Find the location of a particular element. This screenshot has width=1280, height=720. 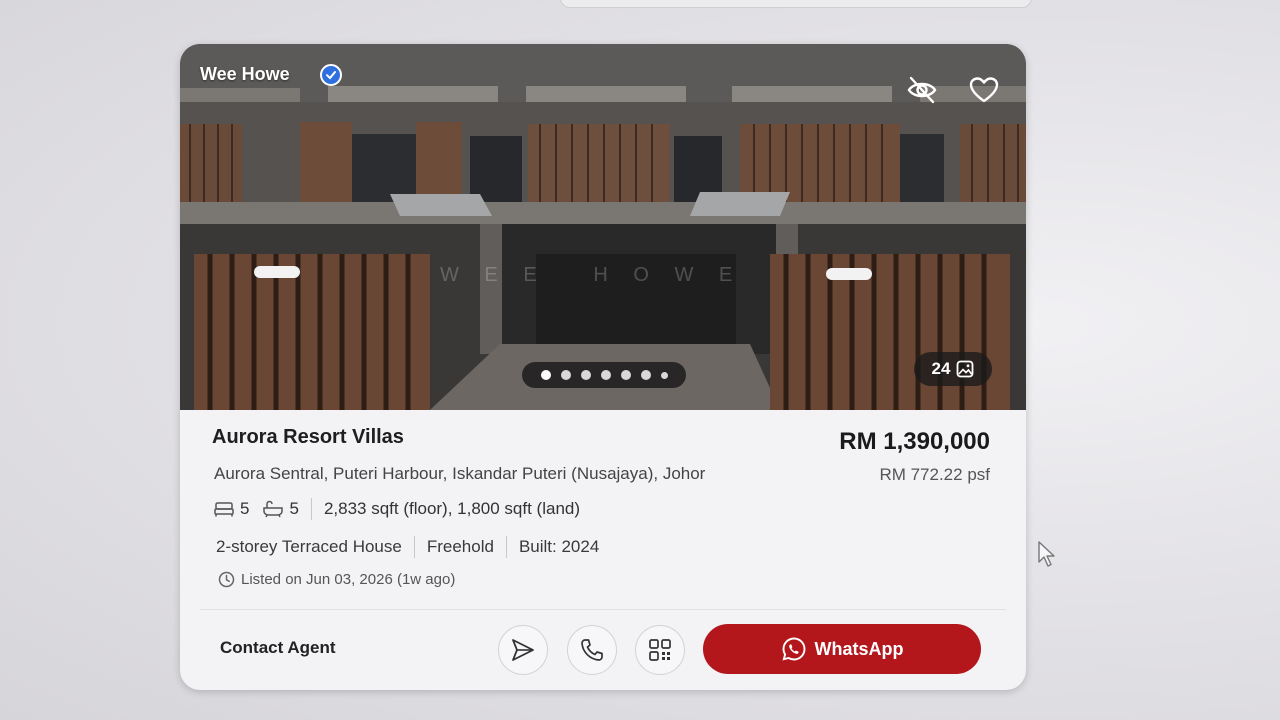

eye-off-icon is located at coordinates (922, 90).